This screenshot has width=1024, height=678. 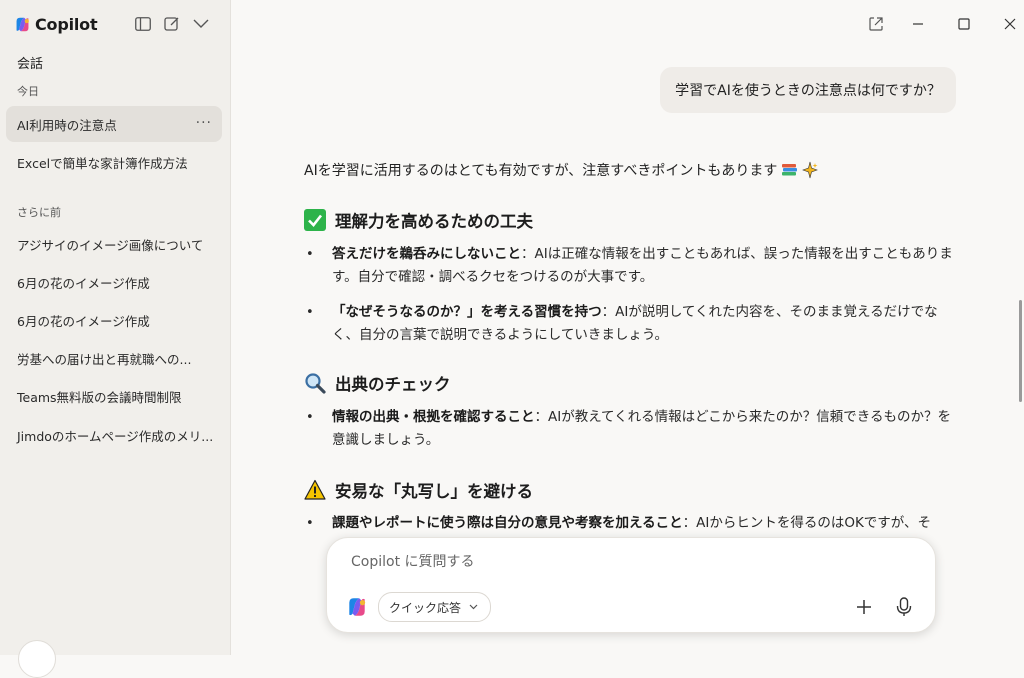 I want to click on conversation-title: Excelで簡単な家計簿作成方法, so click(x=102, y=163).